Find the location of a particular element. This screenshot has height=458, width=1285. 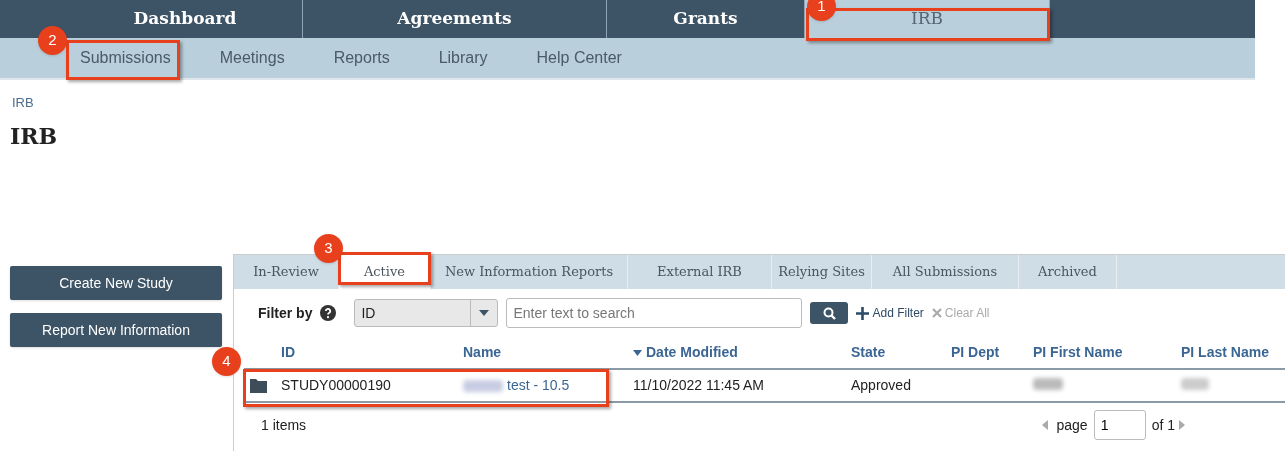

help-icon is located at coordinates (328, 313).